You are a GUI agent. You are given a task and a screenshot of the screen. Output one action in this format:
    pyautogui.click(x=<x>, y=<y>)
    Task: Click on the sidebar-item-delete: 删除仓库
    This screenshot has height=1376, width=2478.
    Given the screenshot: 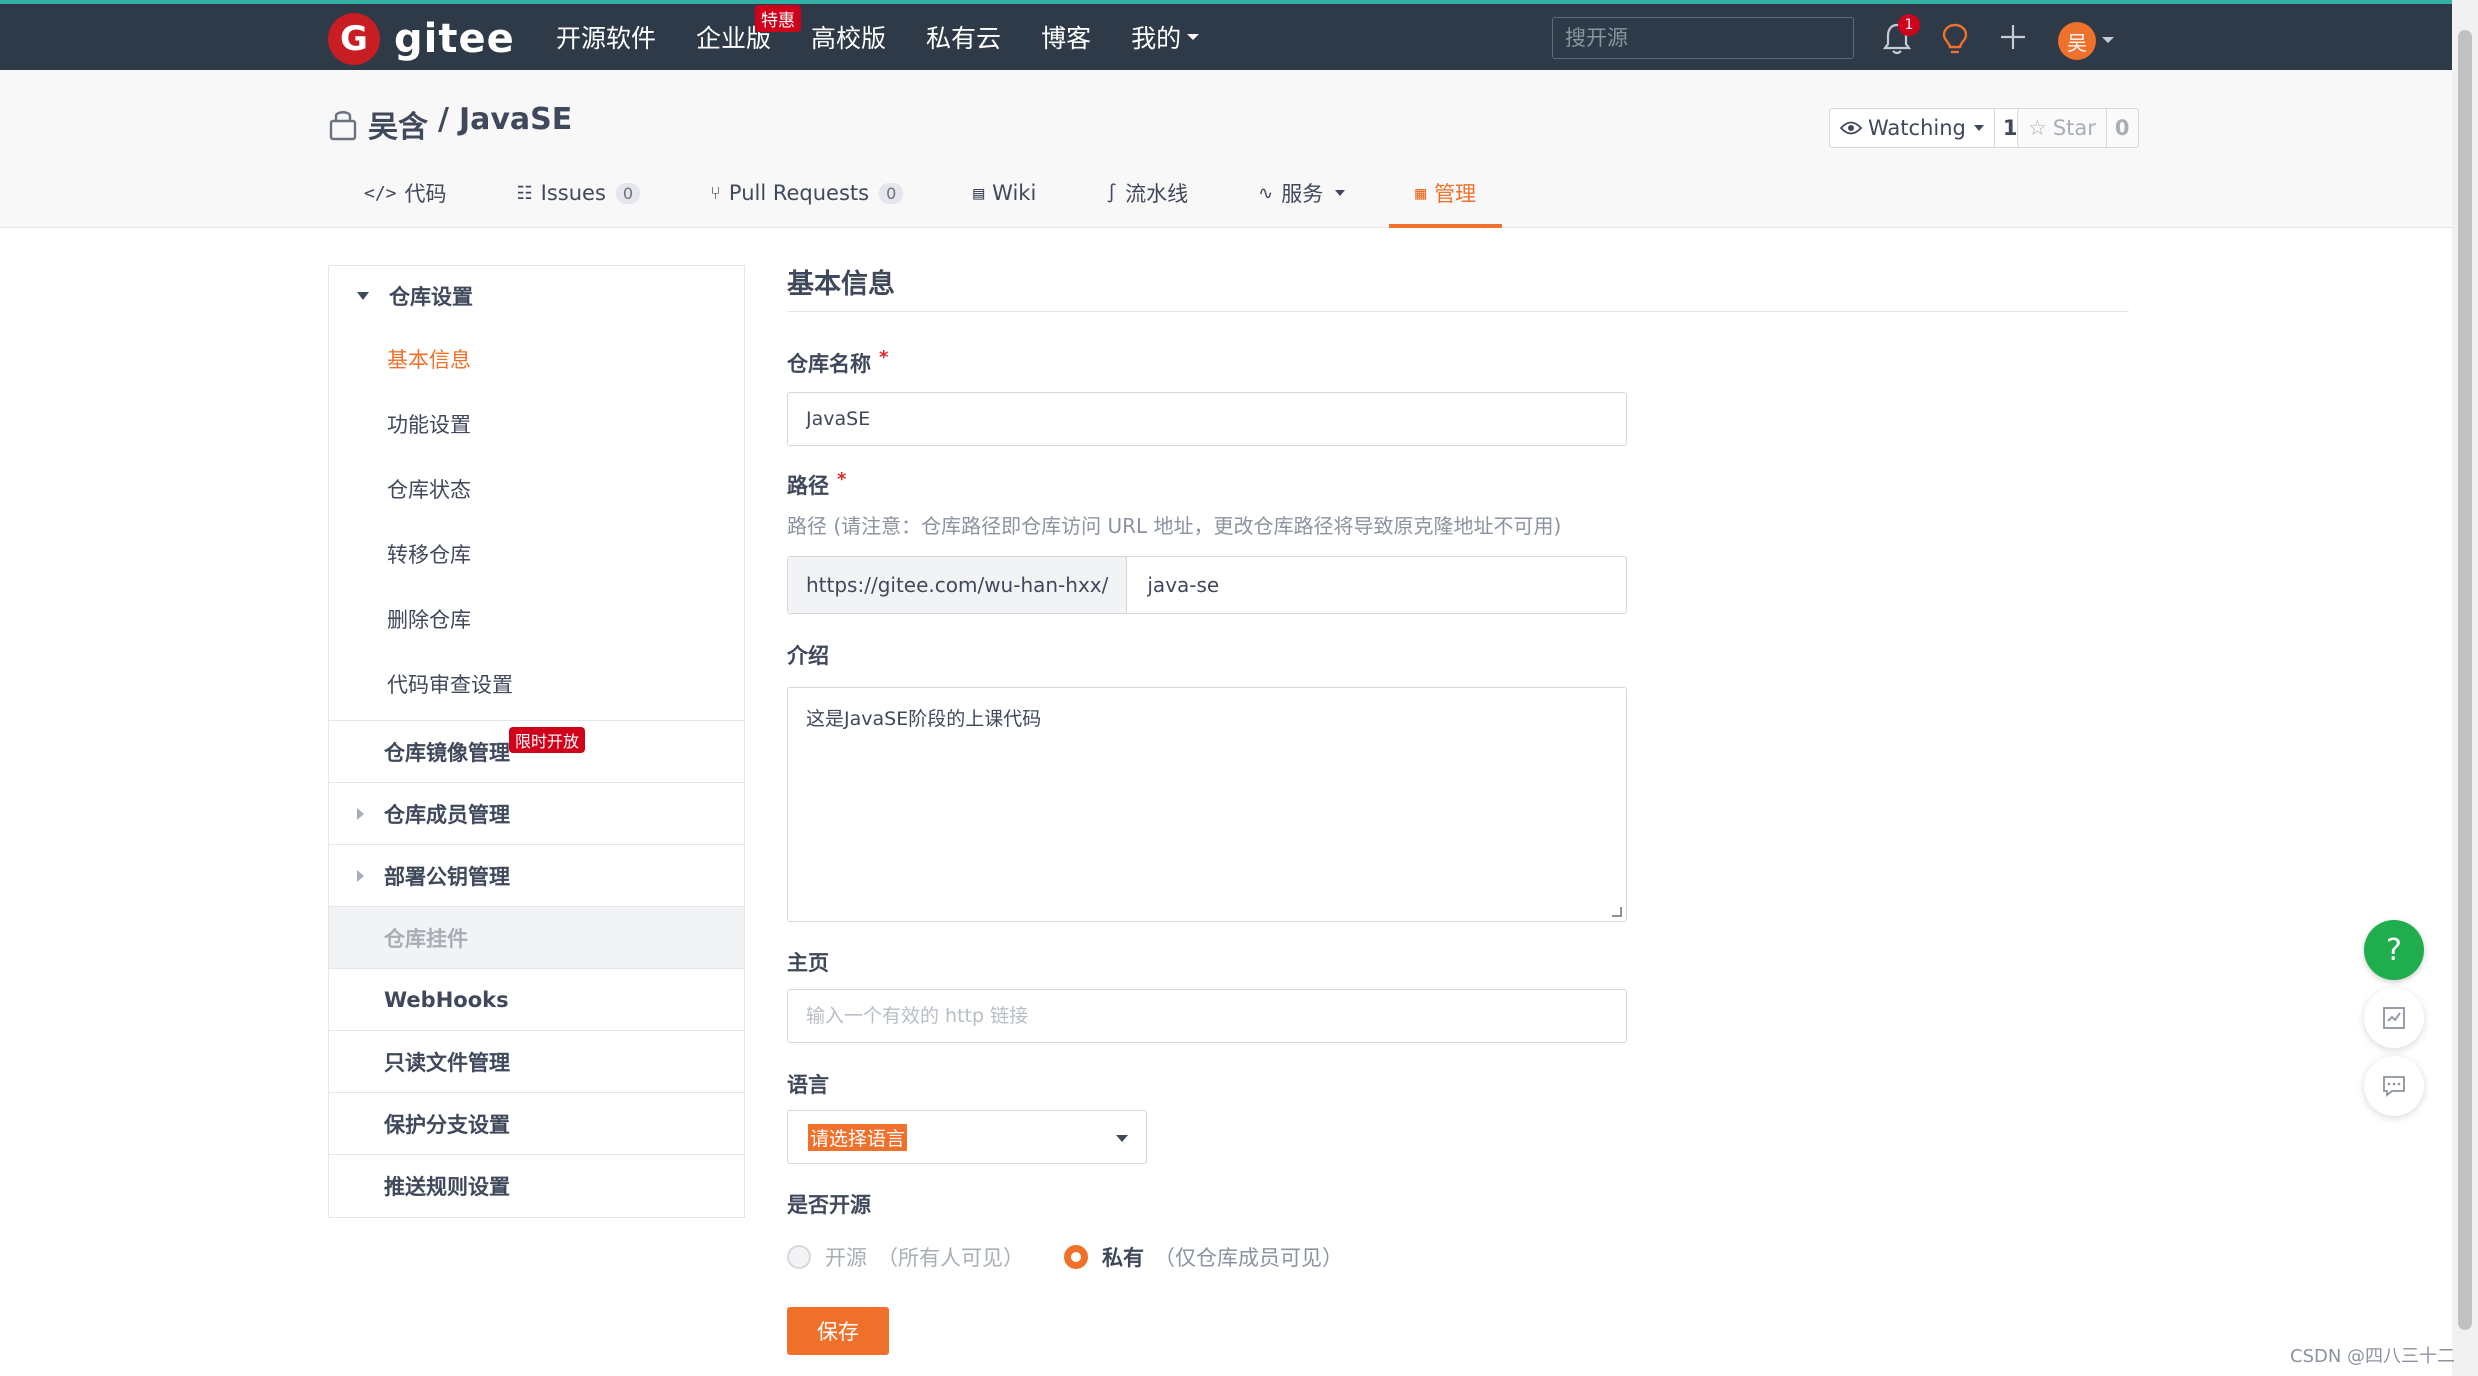 What is the action you would take?
    pyautogui.click(x=536, y=618)
    